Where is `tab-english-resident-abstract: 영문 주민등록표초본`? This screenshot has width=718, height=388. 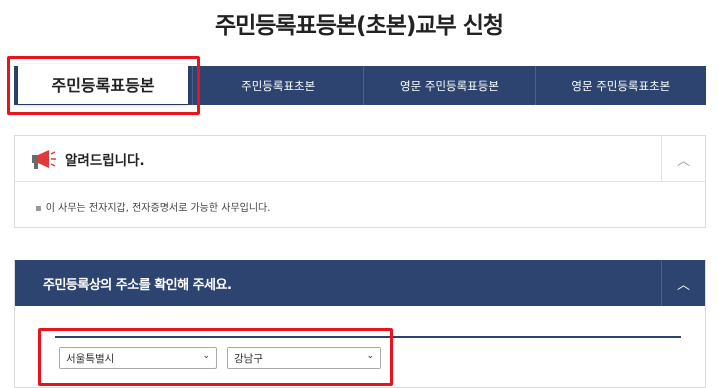
tab-english-resident-abstract: 영문 주민등록표초본 is located at coordinates (620, 85).